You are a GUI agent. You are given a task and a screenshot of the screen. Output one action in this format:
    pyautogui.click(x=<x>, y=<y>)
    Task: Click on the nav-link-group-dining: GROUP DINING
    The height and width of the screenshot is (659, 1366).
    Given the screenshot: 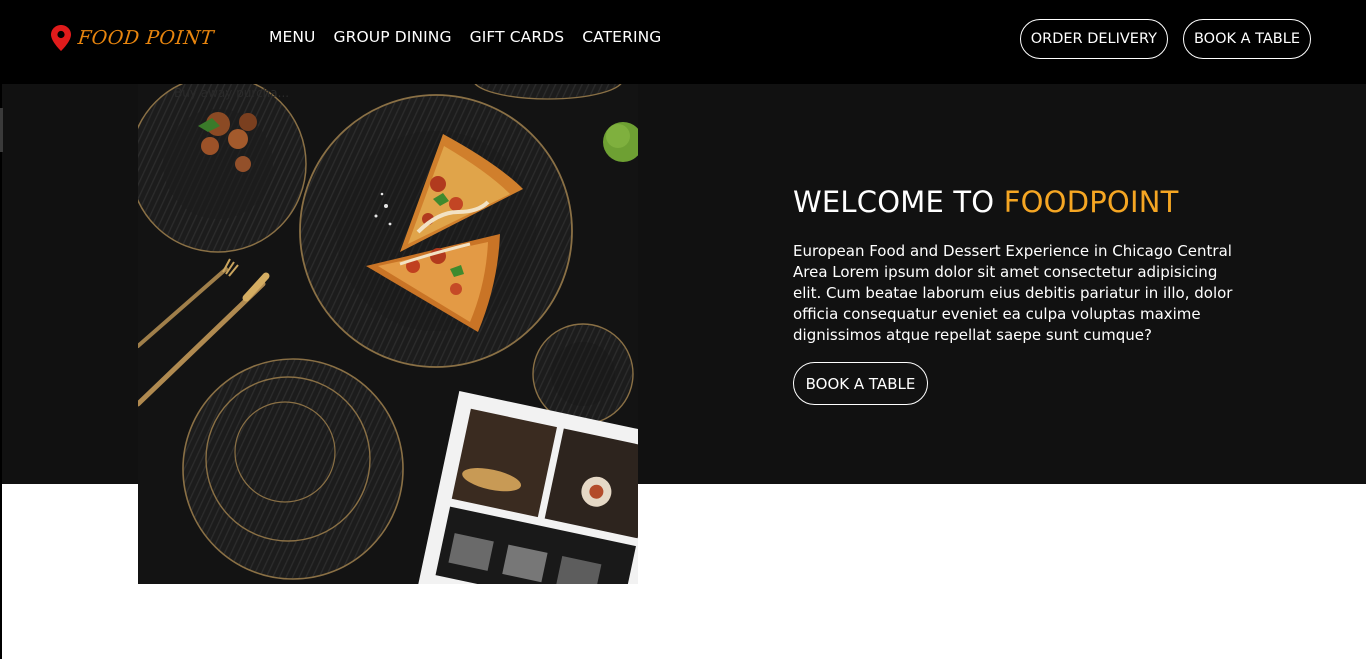 What is the action you would take?
    pyautogui.click(x=393, y=37)
    